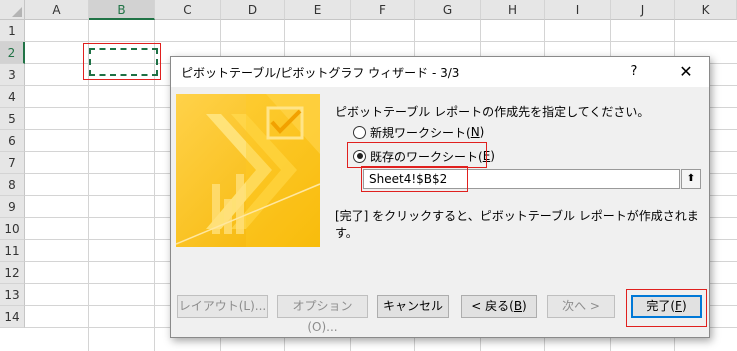 Image resolution: width=737 pixels, height=351 pixels. What do you see at coordinates (12, 295) in the screenshot?
I see `row-header-13: 13` at bounding box center [12, 295].